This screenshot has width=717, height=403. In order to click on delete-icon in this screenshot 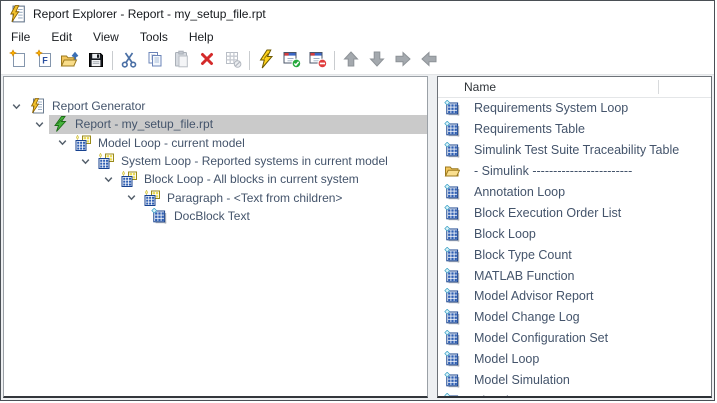, I will do `click(207, 60)`.